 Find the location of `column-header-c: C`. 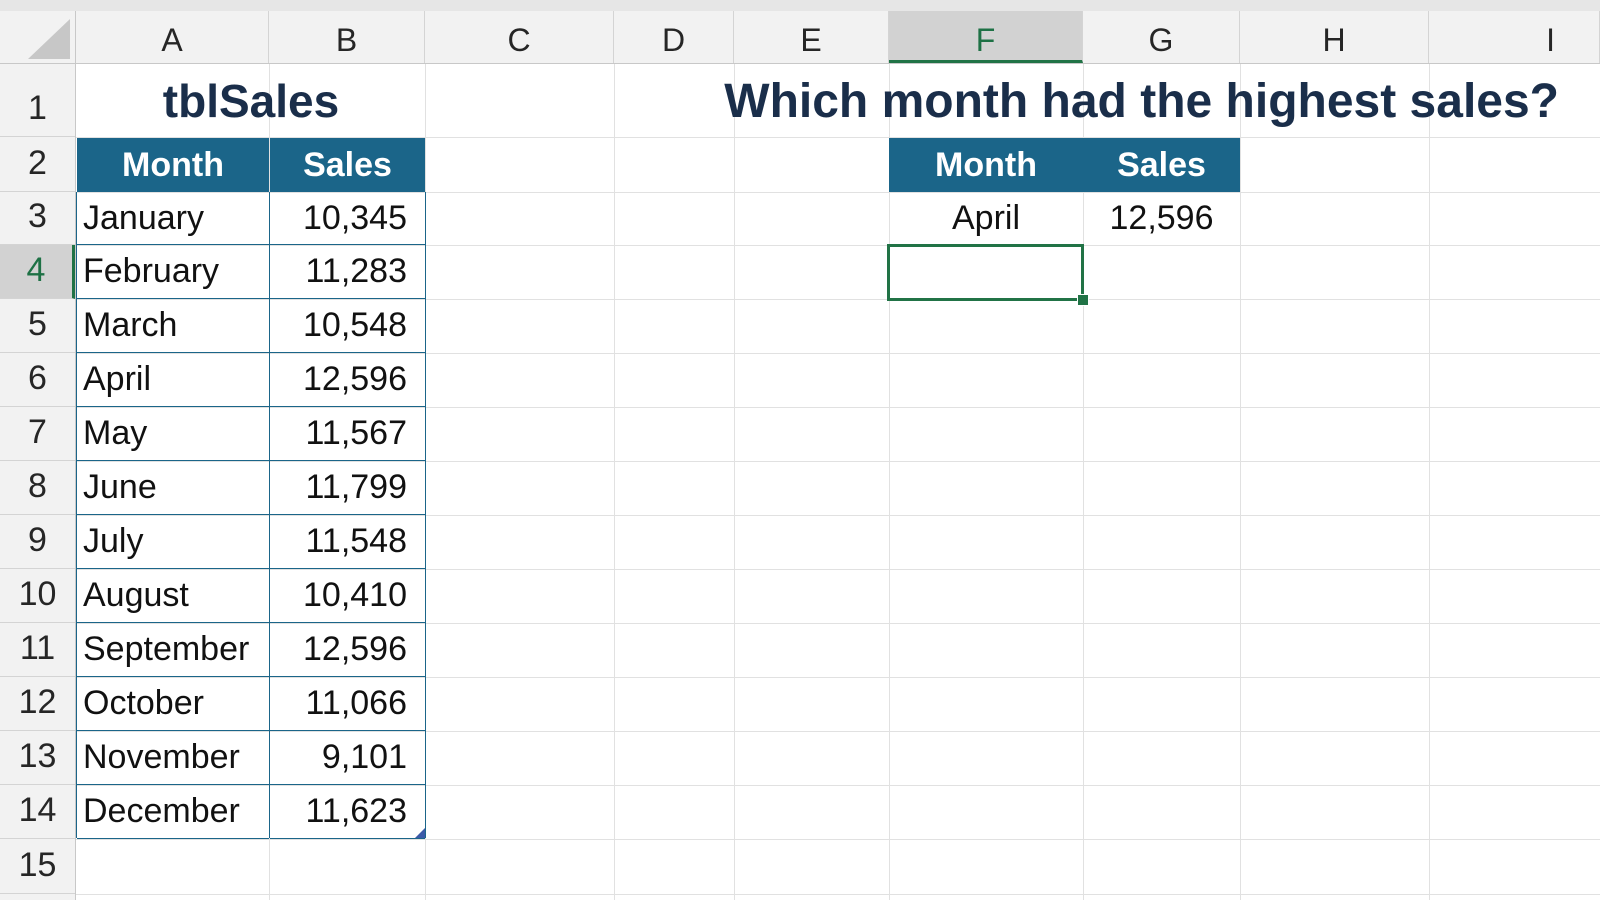

column-header-c: C is located at coordinates (519, 37).